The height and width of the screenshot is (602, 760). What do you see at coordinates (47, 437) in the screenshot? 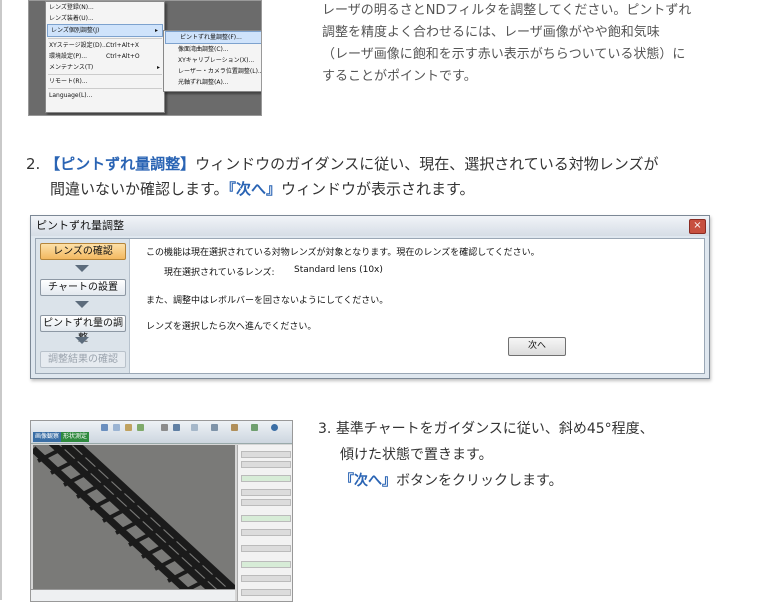
I see `tab-image-observation: 画像観察` at bounding box center [47, 437].